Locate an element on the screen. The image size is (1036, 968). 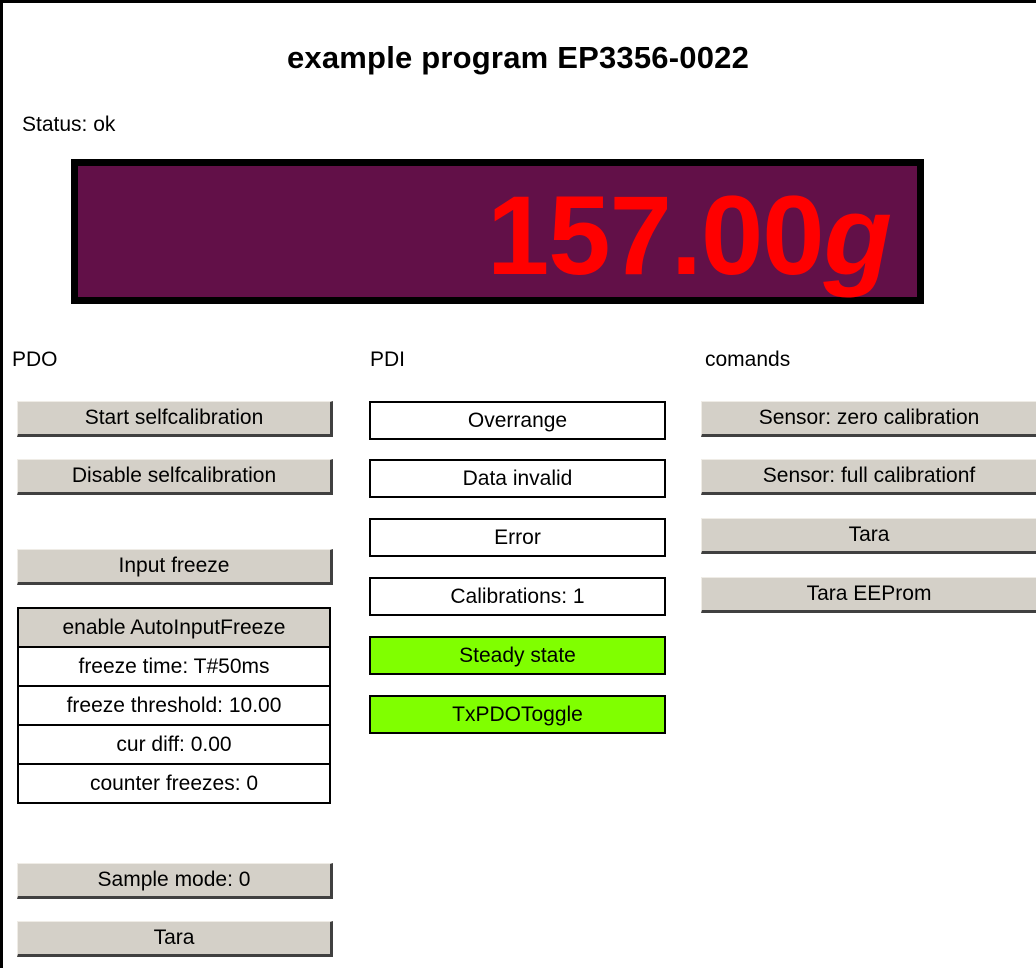
steady-state-indicator: Steady state is located at coordinates (517, 655).